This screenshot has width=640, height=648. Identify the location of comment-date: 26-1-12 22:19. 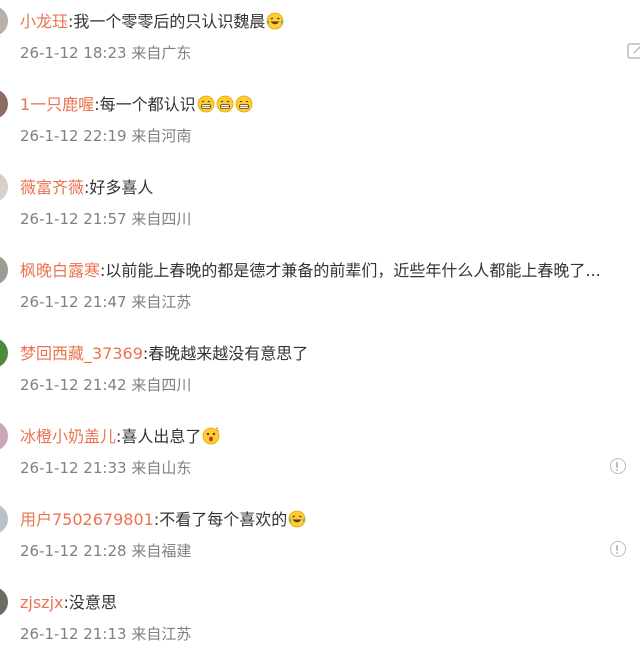
(73, 136).